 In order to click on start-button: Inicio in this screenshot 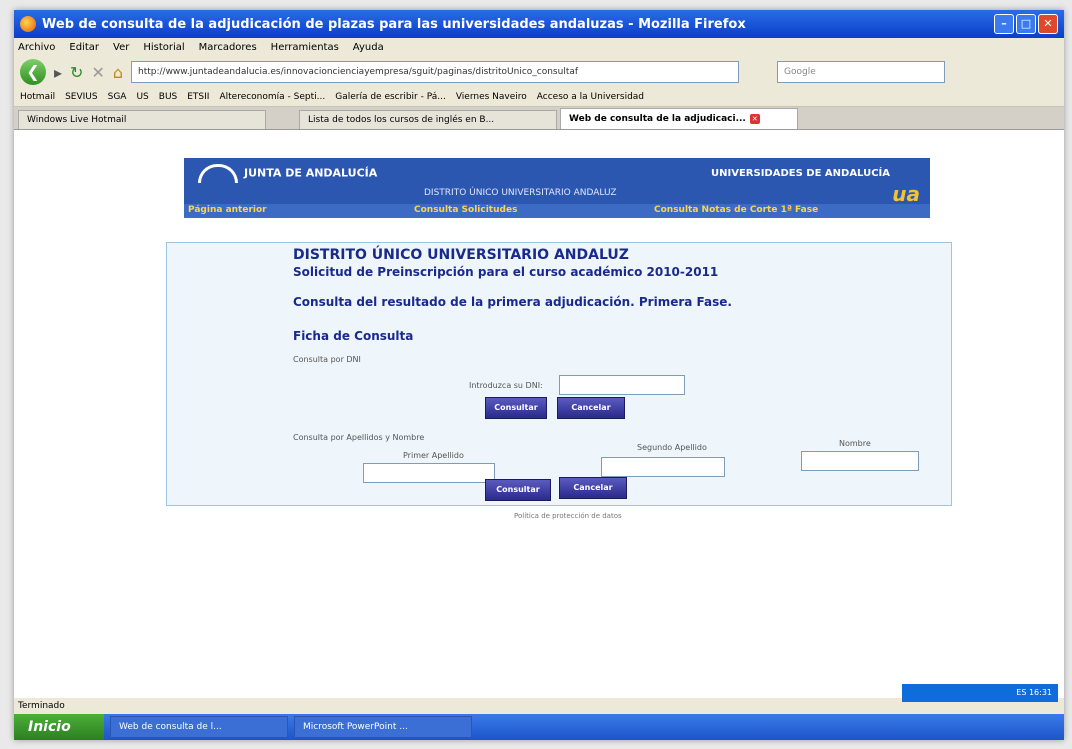, I will do `click(59, 727)`.